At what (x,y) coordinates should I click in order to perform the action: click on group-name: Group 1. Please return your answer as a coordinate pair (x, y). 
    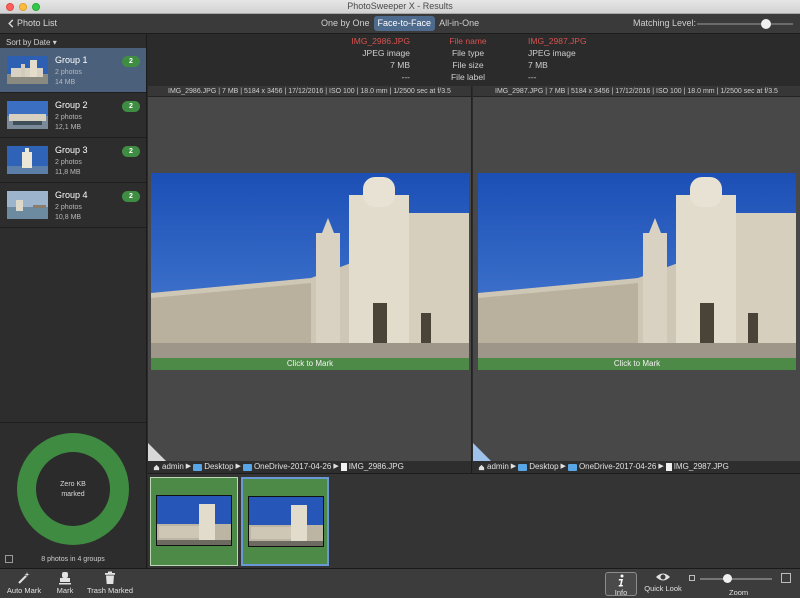
    Looking at the image, I should click on (71, 60).